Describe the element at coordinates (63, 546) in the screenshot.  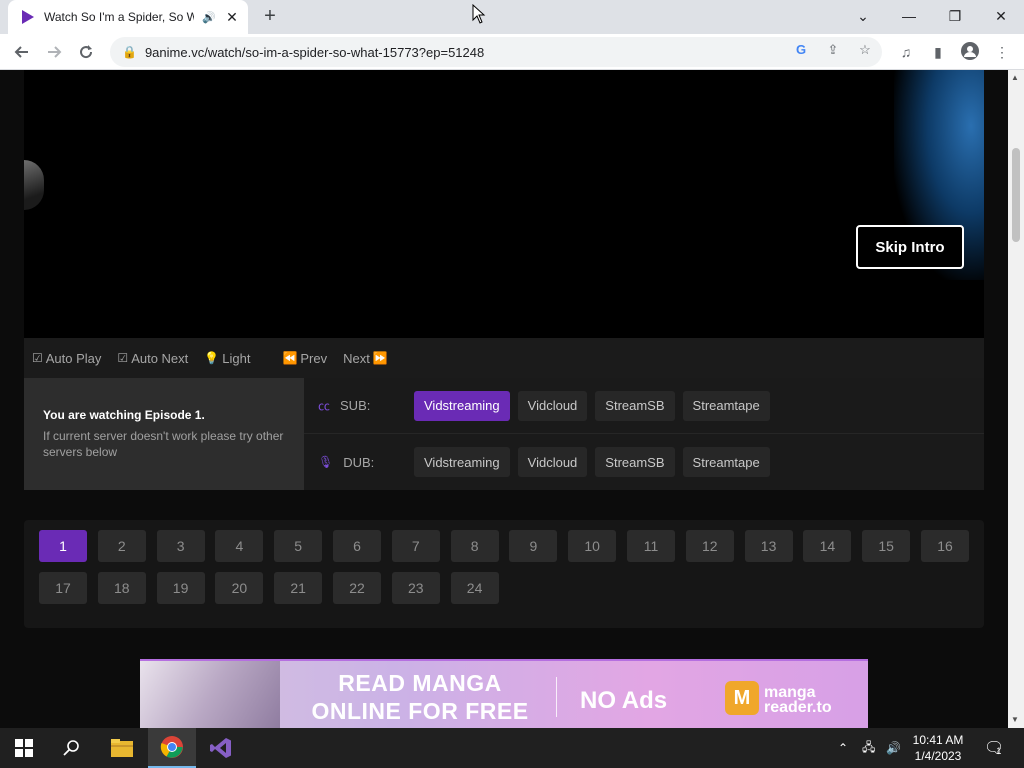
I see `episode-button-1: 1` at that location.